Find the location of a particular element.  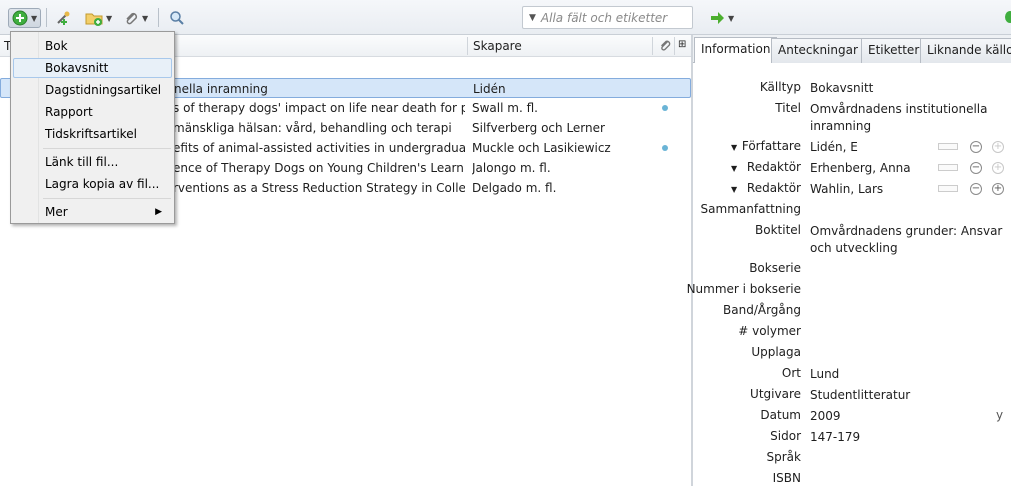

toolbar: ▼ ▼ ▼ ▼ Alla fält och etiketter ▼ is located at coordinates (505, 17).